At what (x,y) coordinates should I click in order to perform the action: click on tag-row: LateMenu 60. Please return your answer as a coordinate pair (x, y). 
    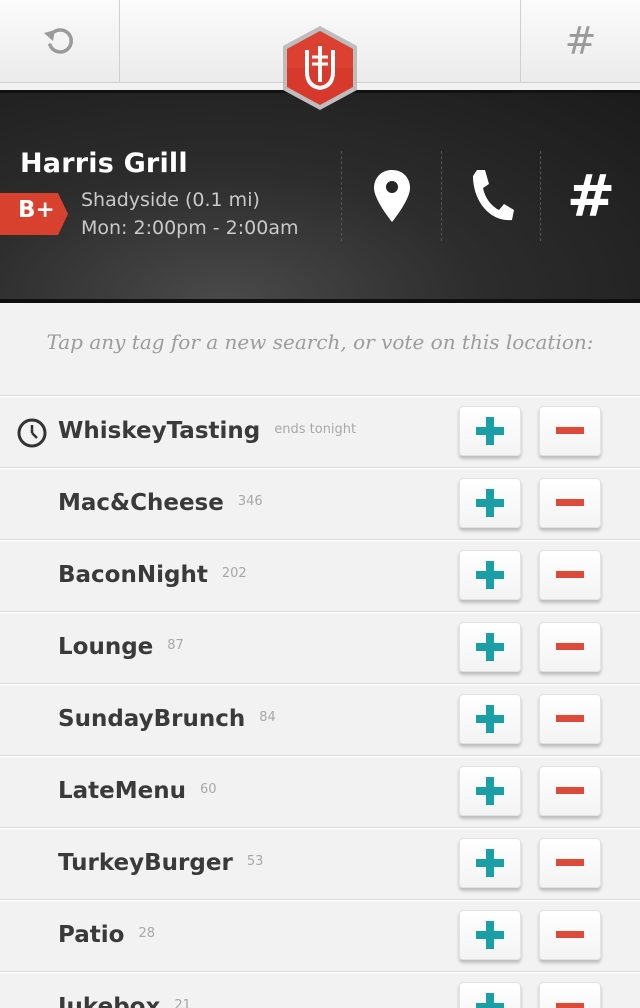
    Looking at the image, I should click on (320, 791).